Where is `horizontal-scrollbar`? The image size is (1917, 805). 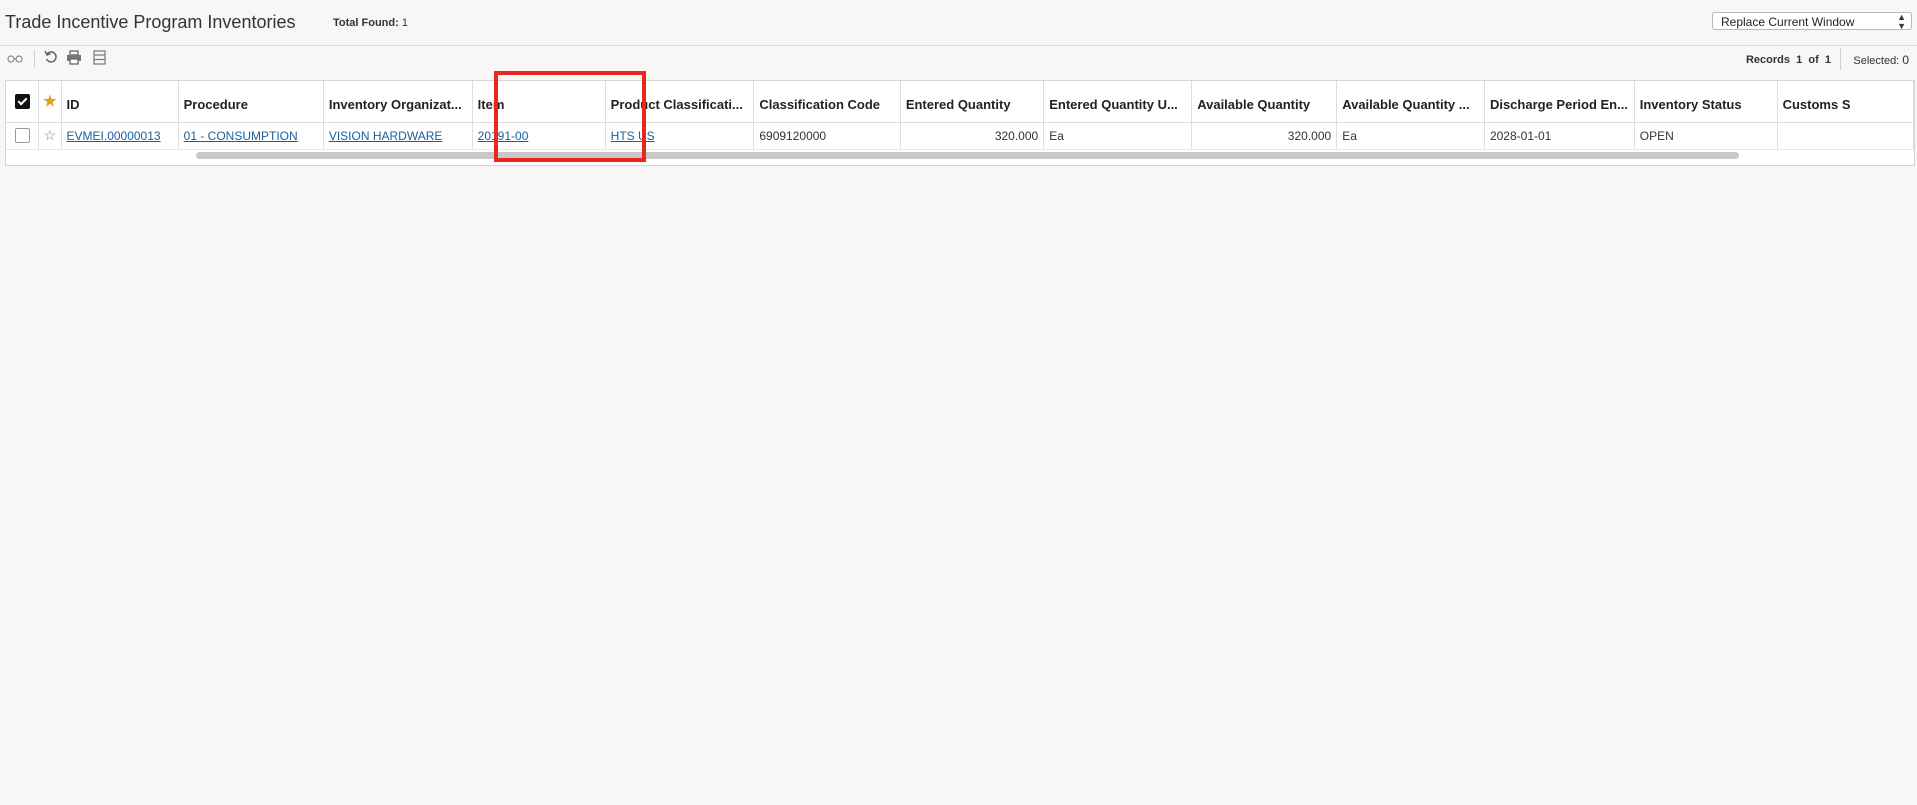
horizontal-scrollbar is located at coordinates (967, 155).